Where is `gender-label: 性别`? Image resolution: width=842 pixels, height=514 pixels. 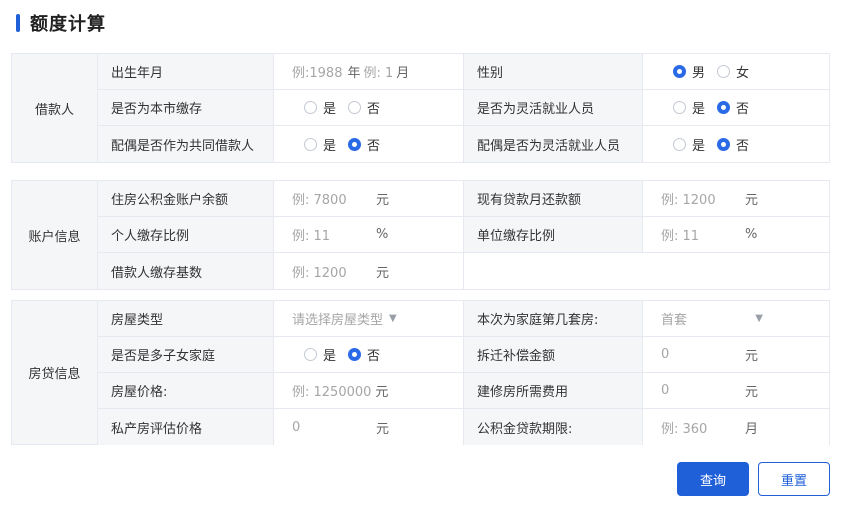 gender-label: 性别 is located at coordinates (552, 71).